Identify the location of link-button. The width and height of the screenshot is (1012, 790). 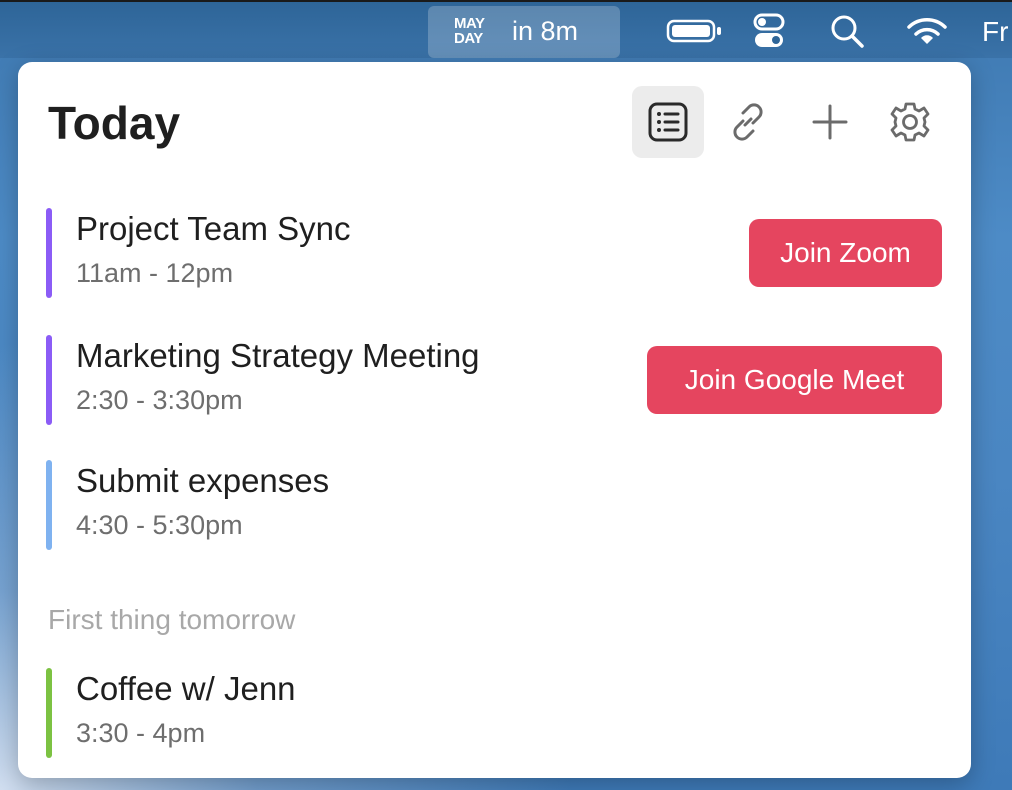
(748, 122).